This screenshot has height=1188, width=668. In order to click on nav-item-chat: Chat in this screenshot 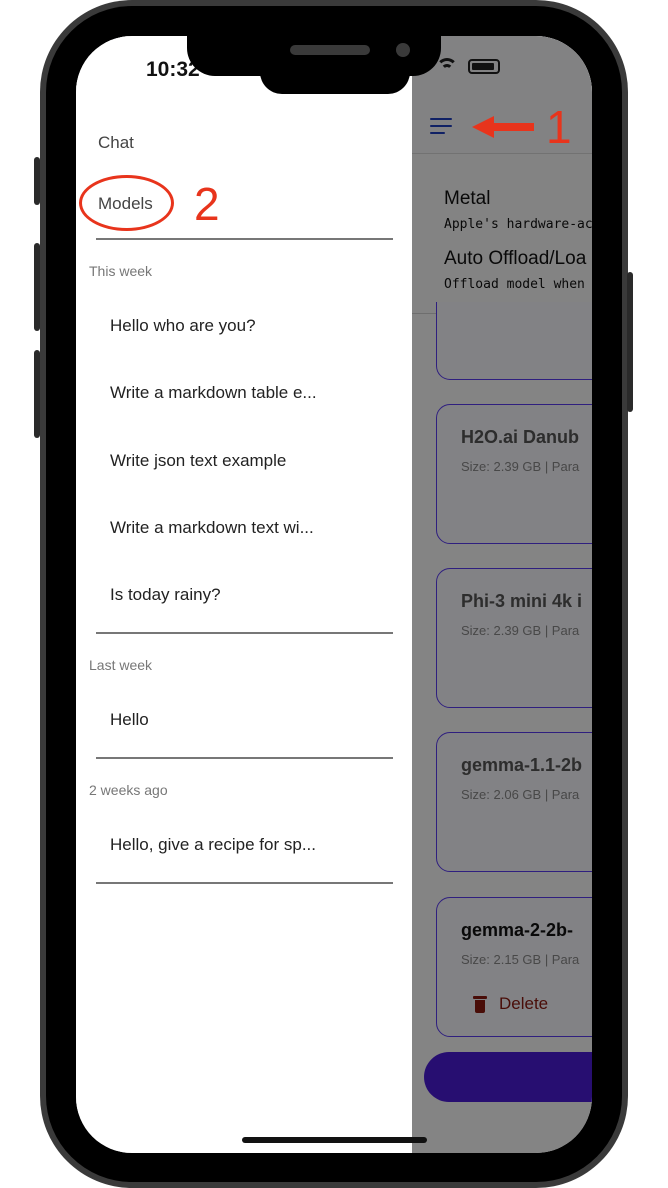, I will do `click(116, 143)`.